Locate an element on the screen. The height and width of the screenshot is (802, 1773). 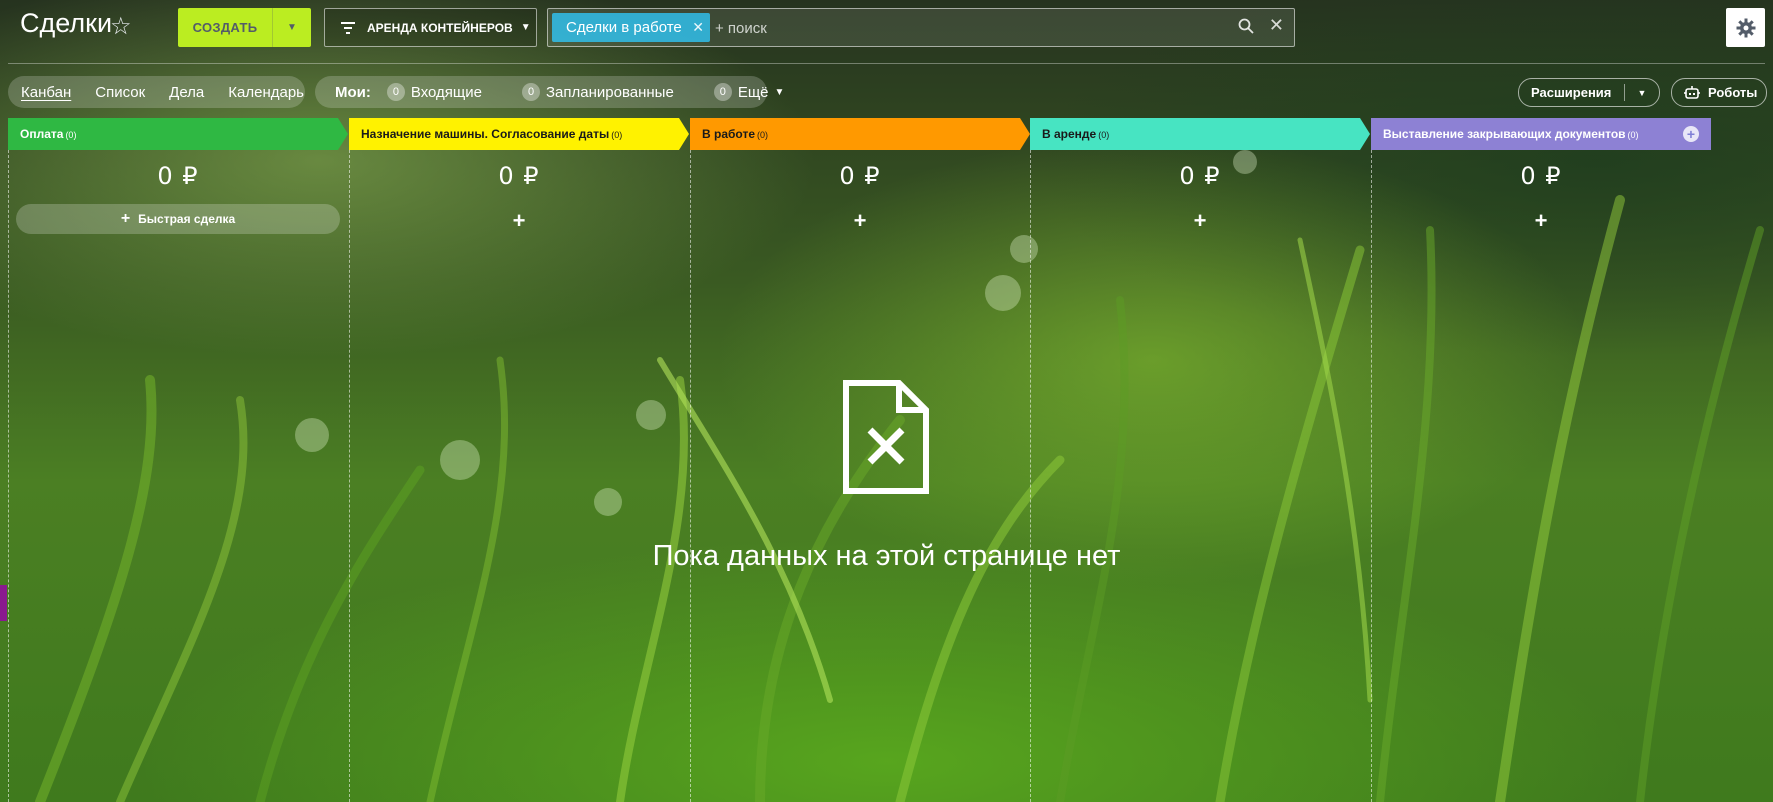
quick-deal-button: + Быстрая сделка is located at coordinates (178, 219).